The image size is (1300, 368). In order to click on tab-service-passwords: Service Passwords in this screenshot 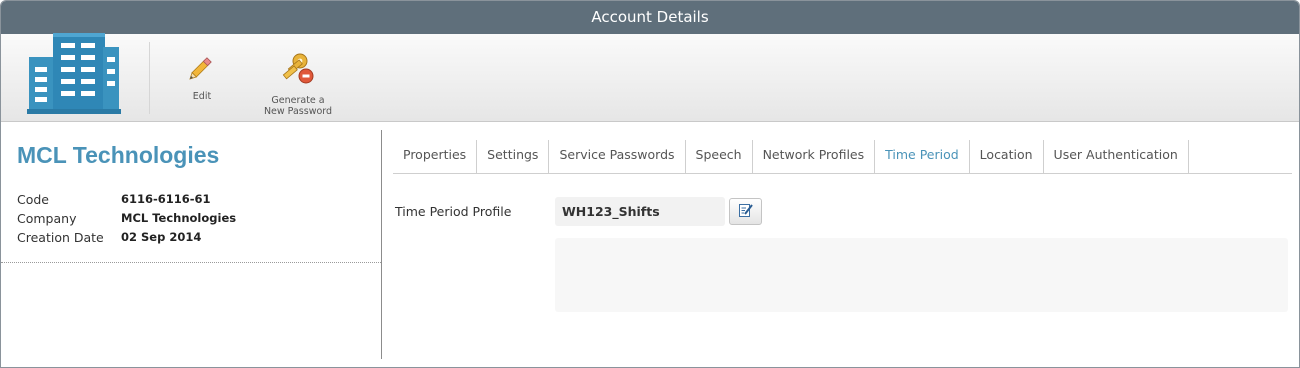, I will do `click(617, 156)`.